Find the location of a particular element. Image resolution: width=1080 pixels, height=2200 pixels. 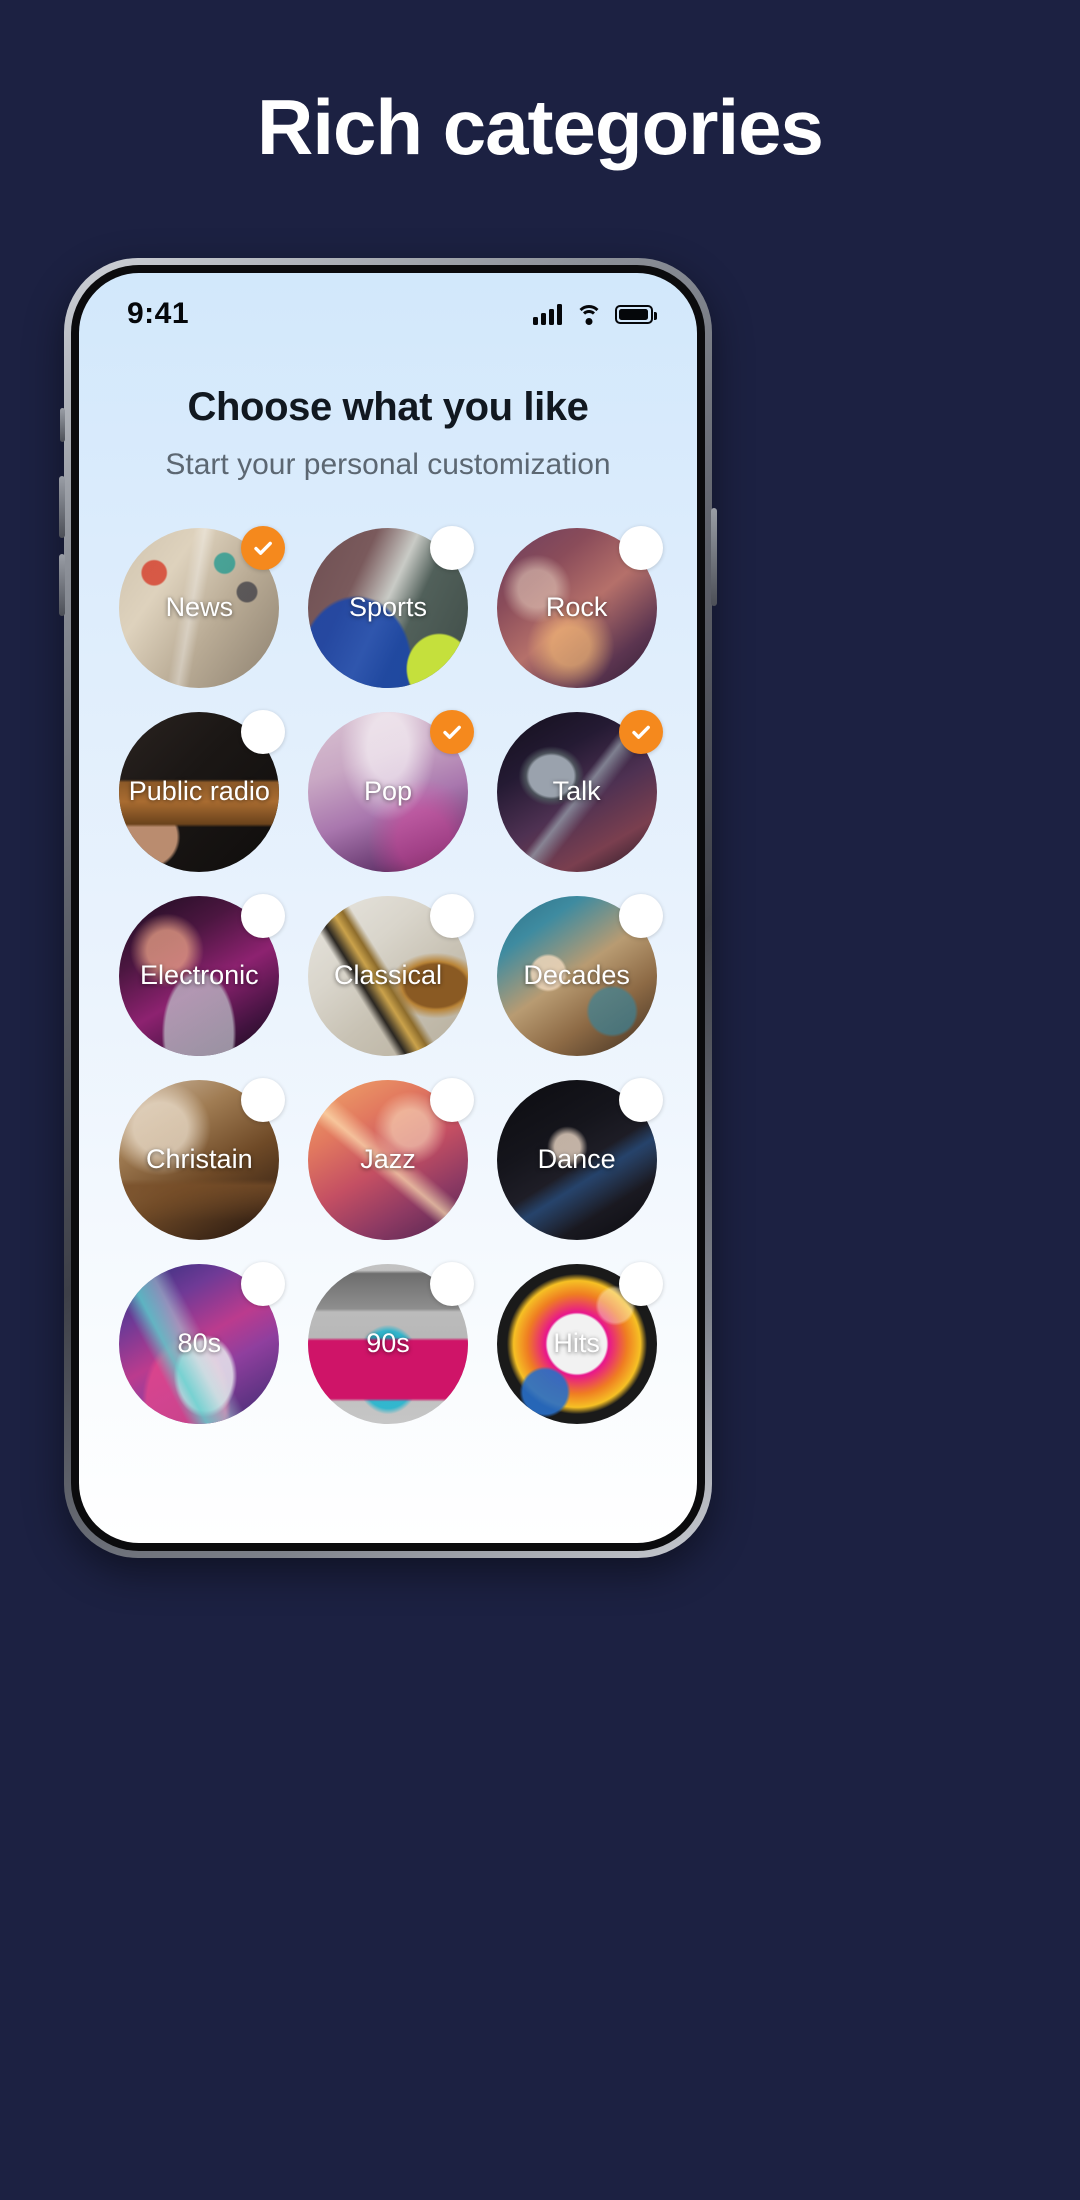

category-tile: Rock is located at coordinates (579, 607).